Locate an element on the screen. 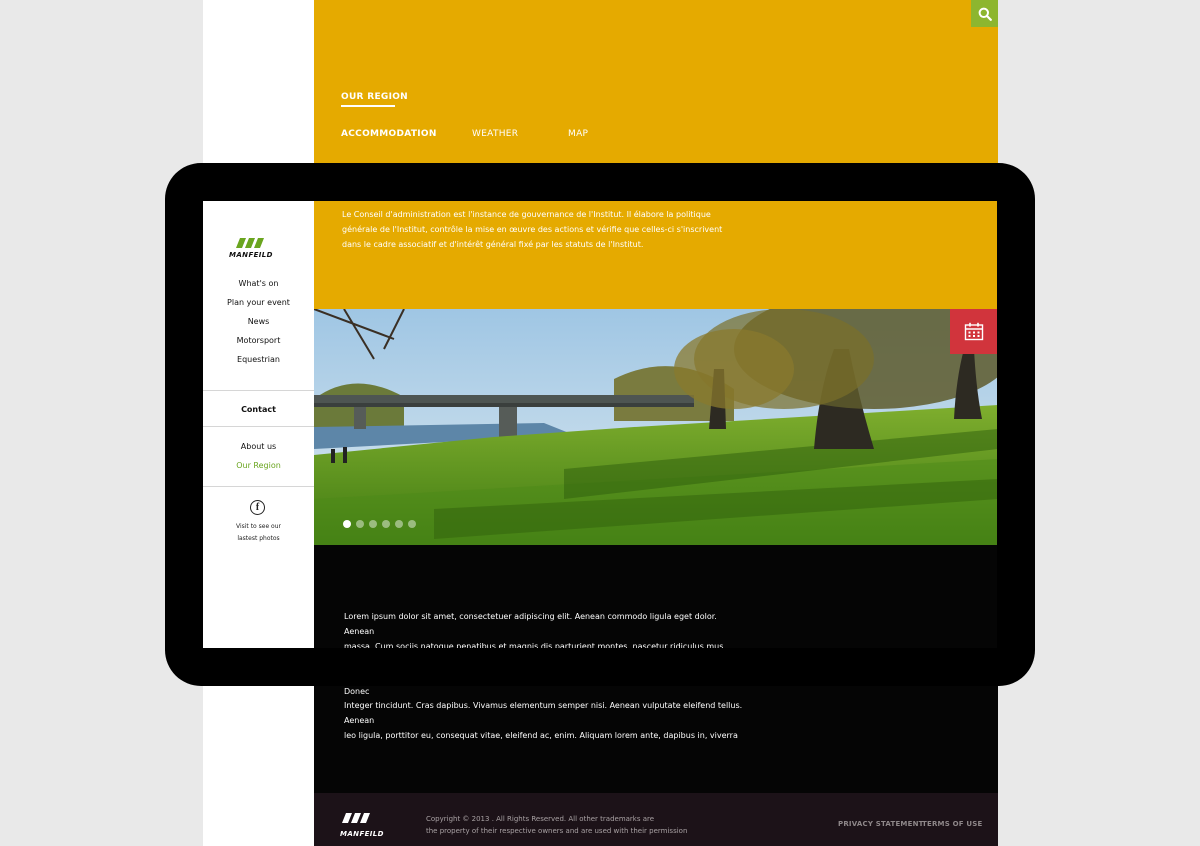 This screenshot has width=1200, height=846. facebook-note: Visit to see our lastest photos is located at coordinates (258, 533).